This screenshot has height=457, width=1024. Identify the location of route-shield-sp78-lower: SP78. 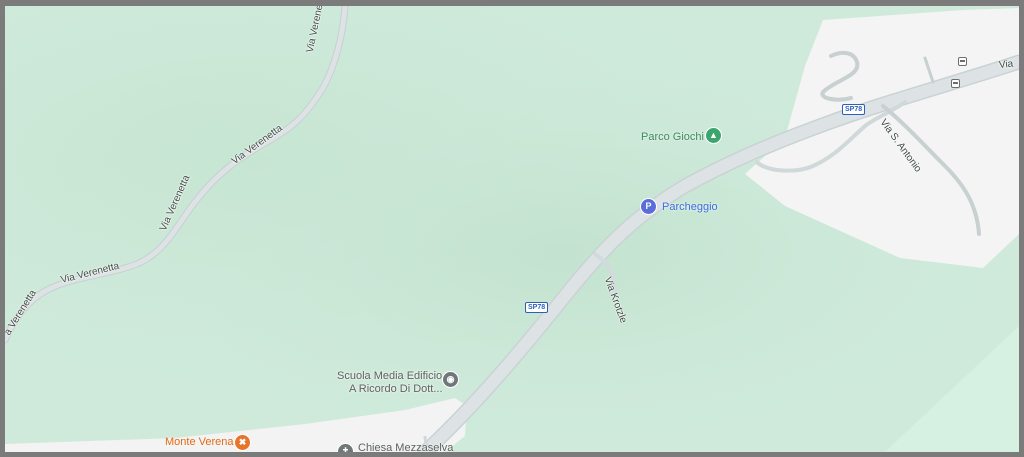
(537, 307).